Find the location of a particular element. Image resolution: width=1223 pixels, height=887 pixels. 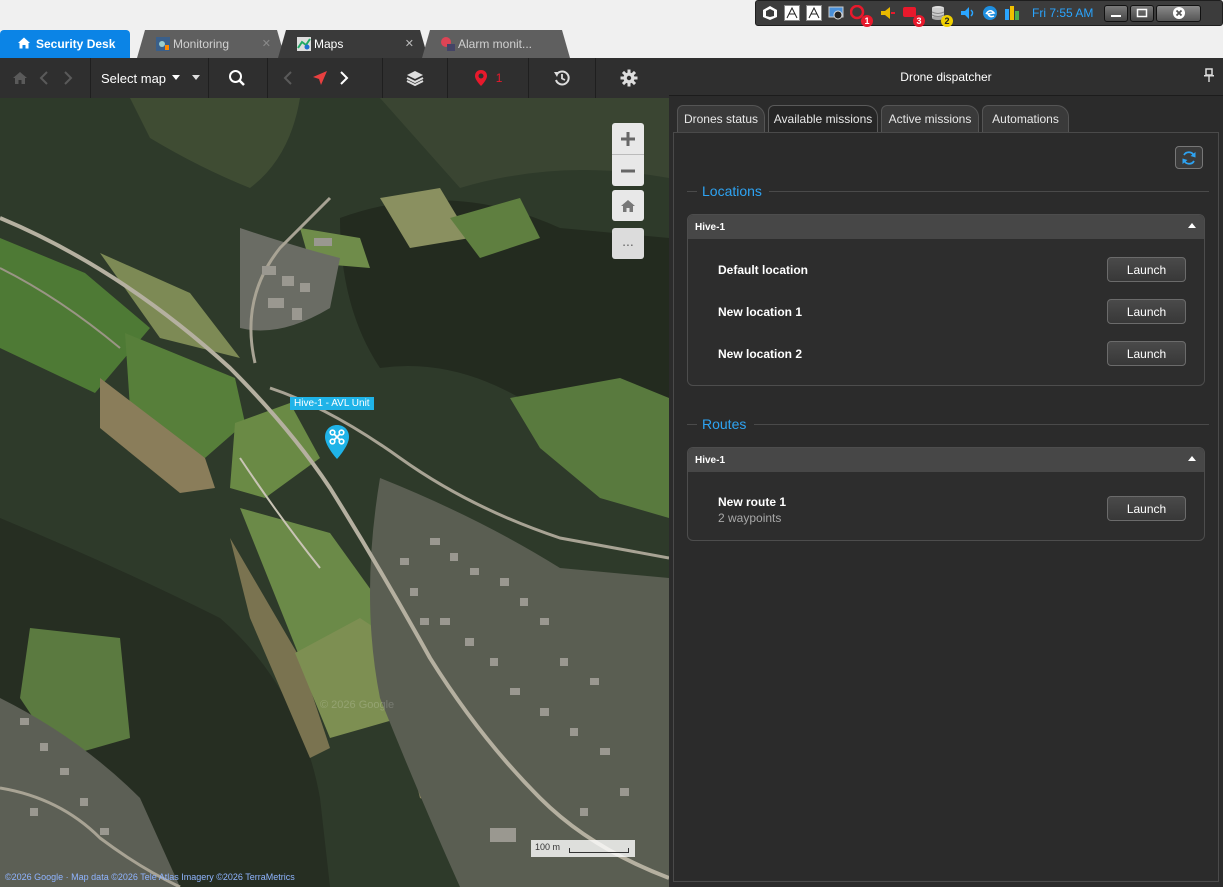

location-default: Default location is located at coordinates (763, 270).